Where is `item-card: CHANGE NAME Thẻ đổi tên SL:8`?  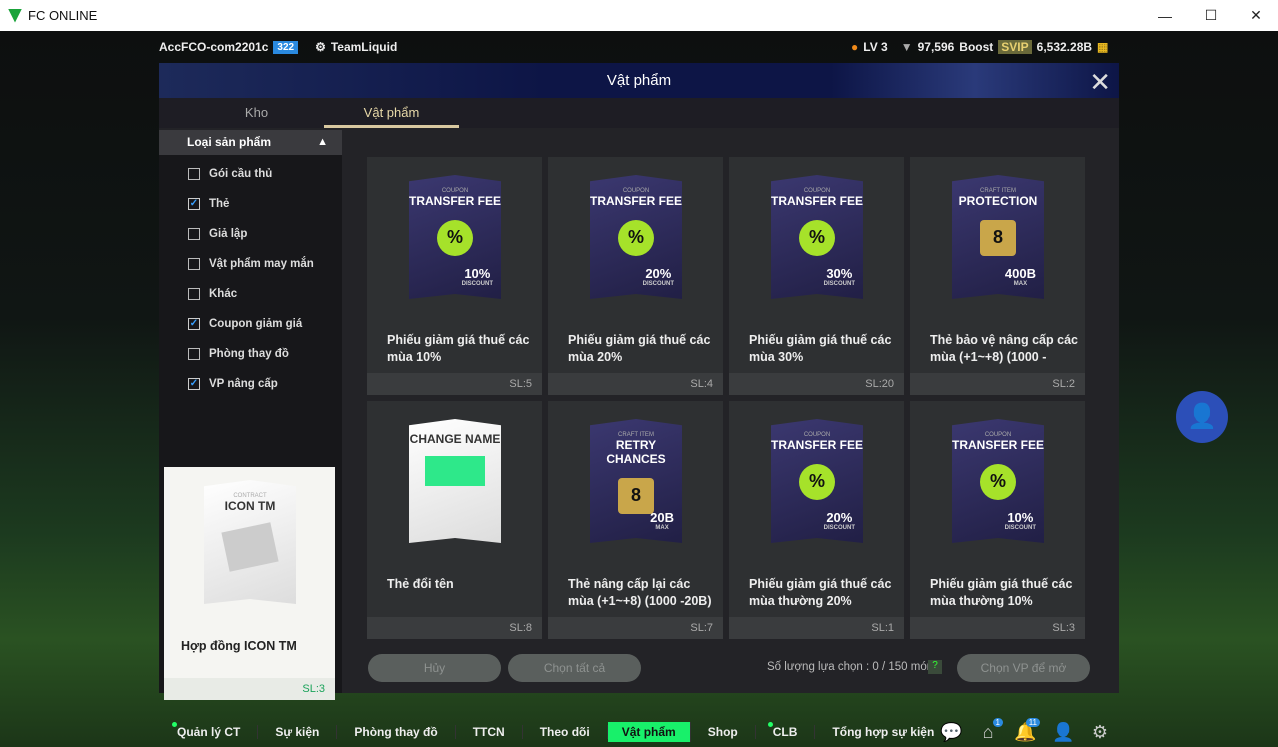 item-card: CHANGE NAME Thẻ đổi tên SL:8 is located at coordinates (454, 520).